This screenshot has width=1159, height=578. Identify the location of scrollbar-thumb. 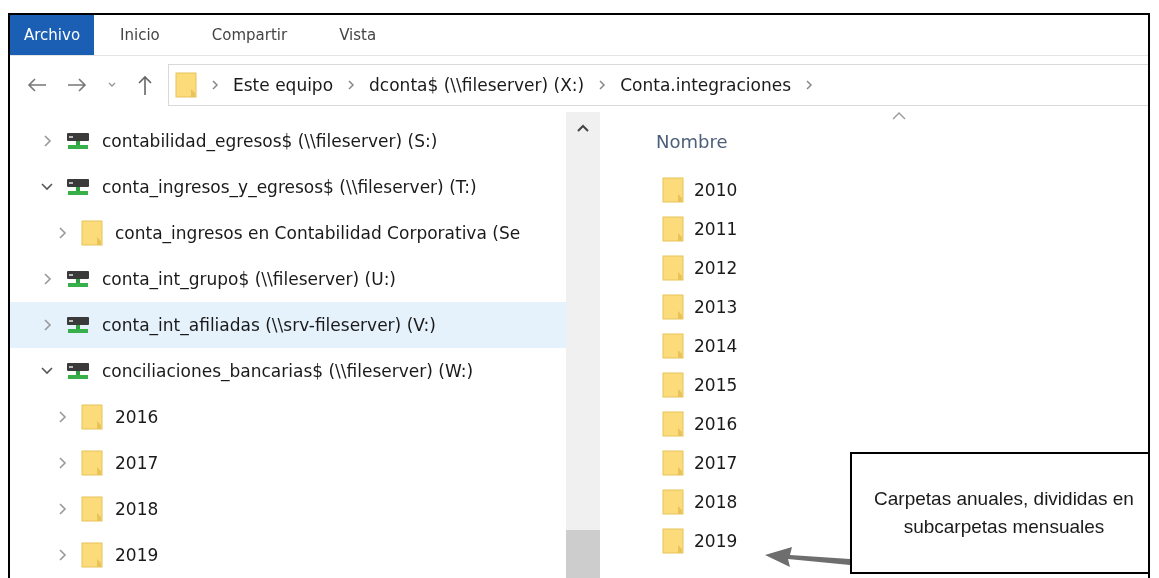
(583, 554).